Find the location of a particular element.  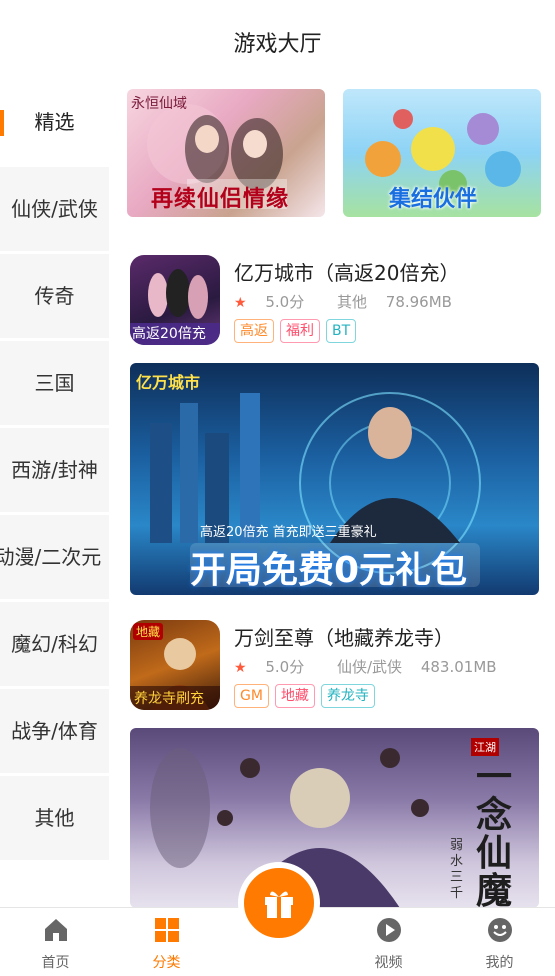

game-icon-text: 高返20倍充 is located at coordinates (169, 334).